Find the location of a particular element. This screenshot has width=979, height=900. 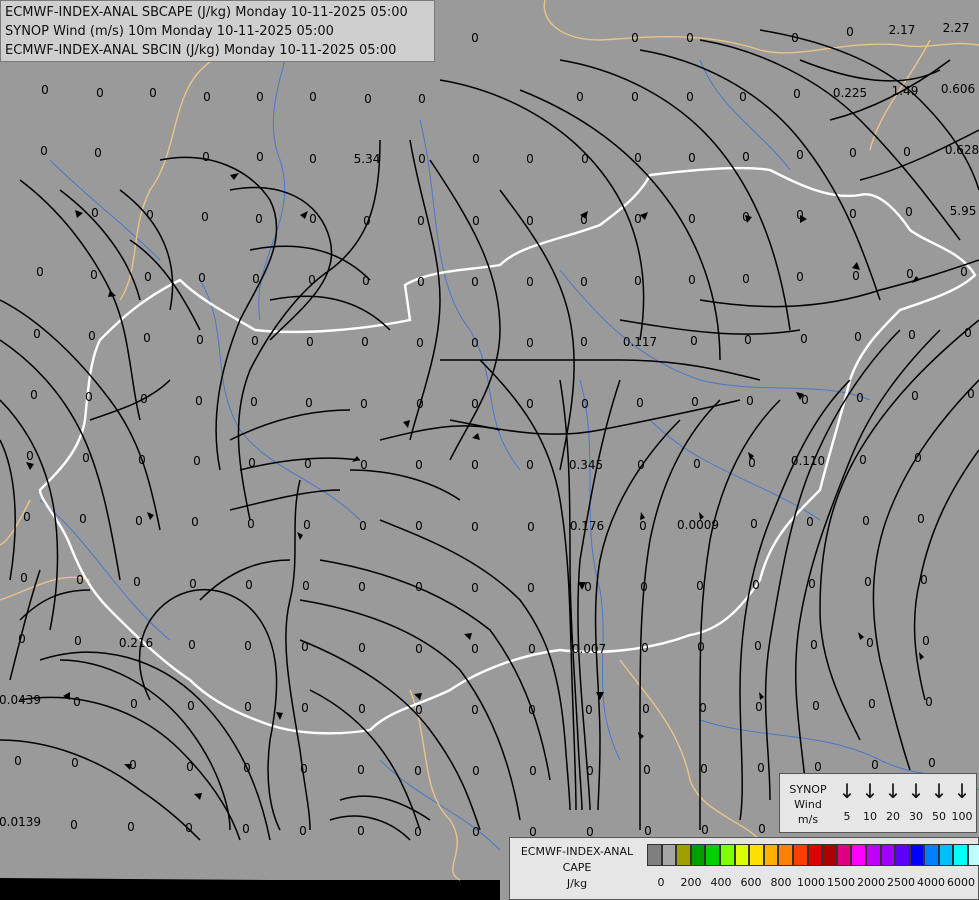

cape-value: 0.176 is located at coordinates (587, 526).